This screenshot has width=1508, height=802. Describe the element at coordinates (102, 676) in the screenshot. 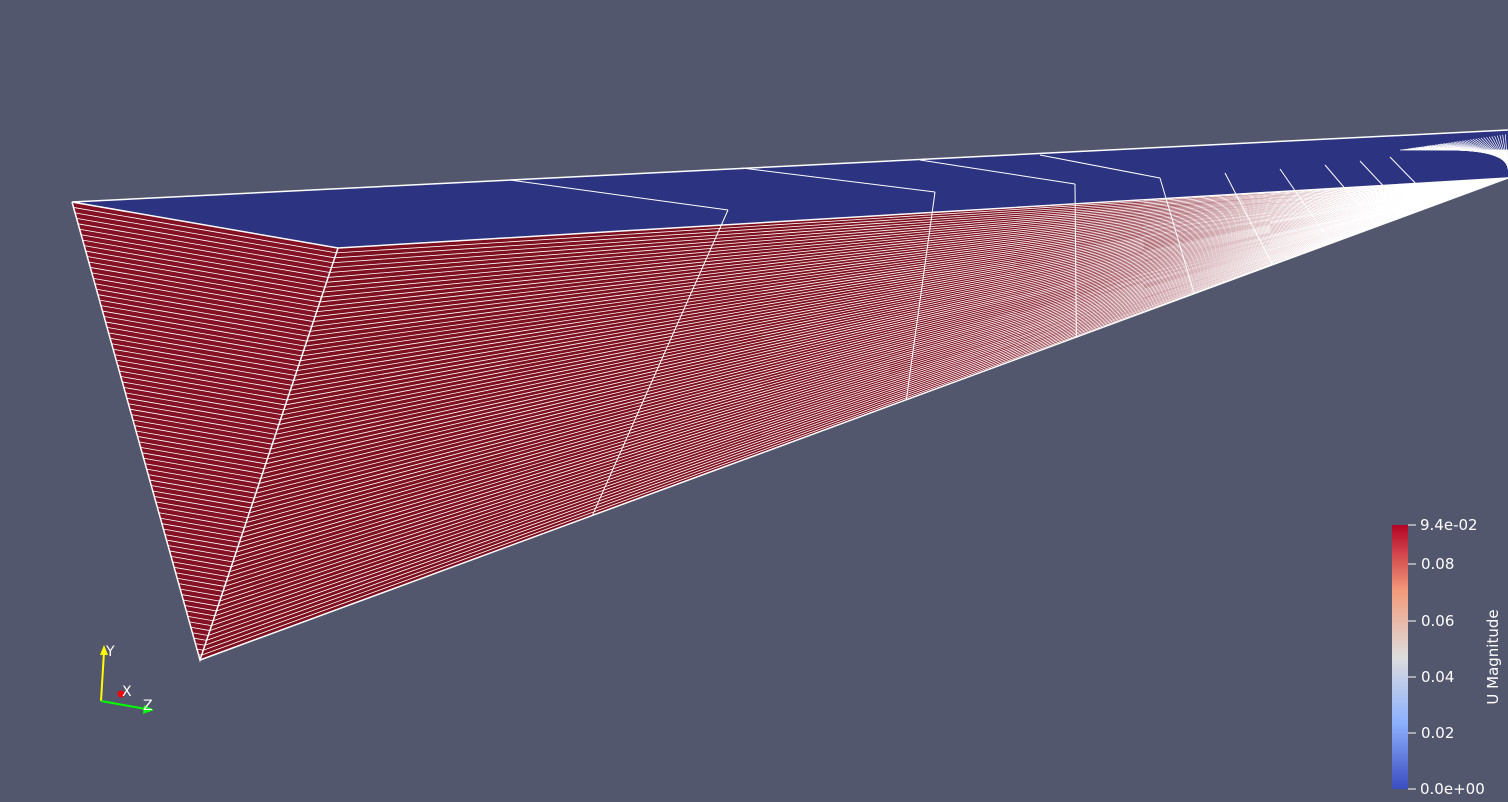

I see `y-axis-line` at that location.